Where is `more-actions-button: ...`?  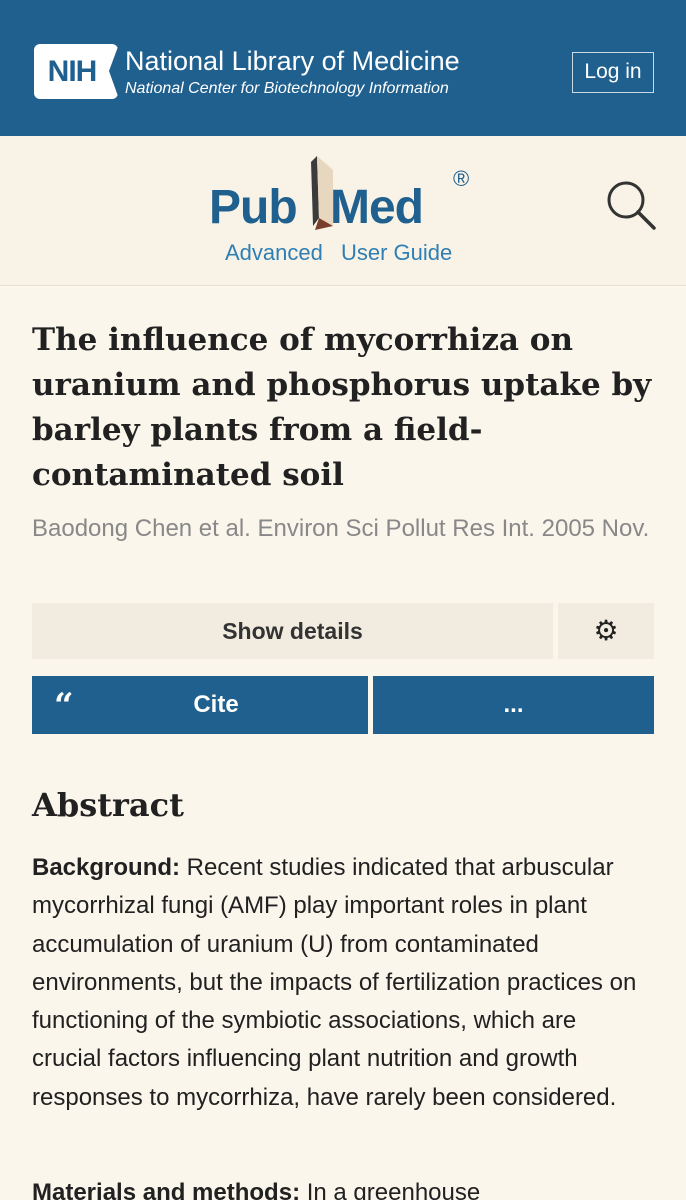
more-actions-button: ... is located at coordinates (513, 705).